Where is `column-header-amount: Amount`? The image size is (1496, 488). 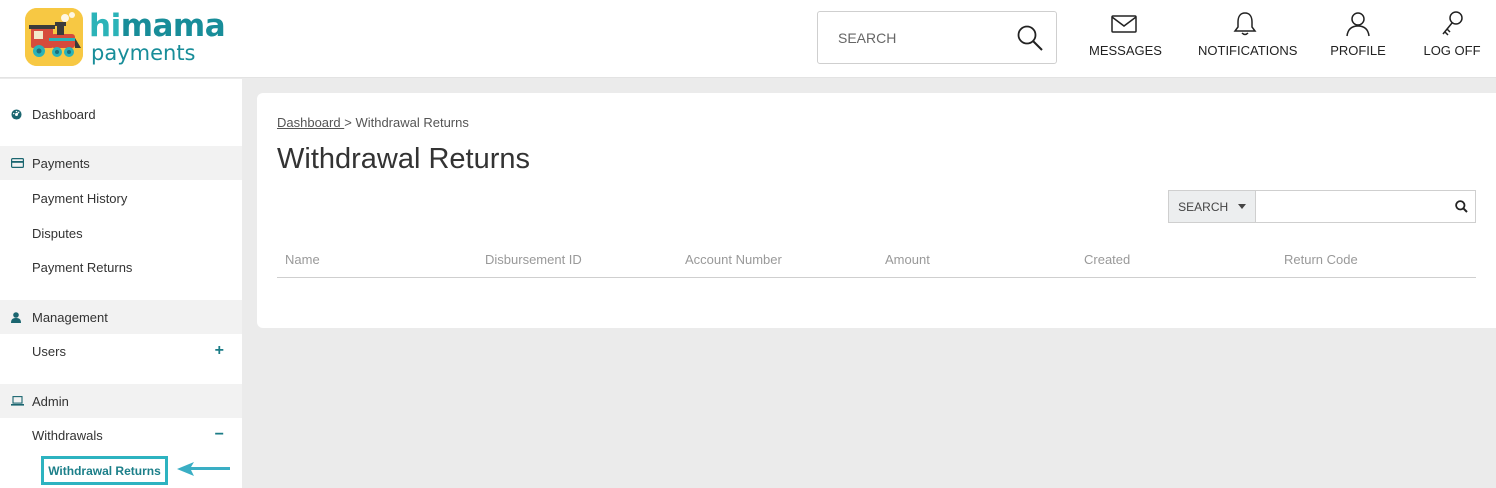
column-header-amount: Amount is located at coordinates (907, 259).